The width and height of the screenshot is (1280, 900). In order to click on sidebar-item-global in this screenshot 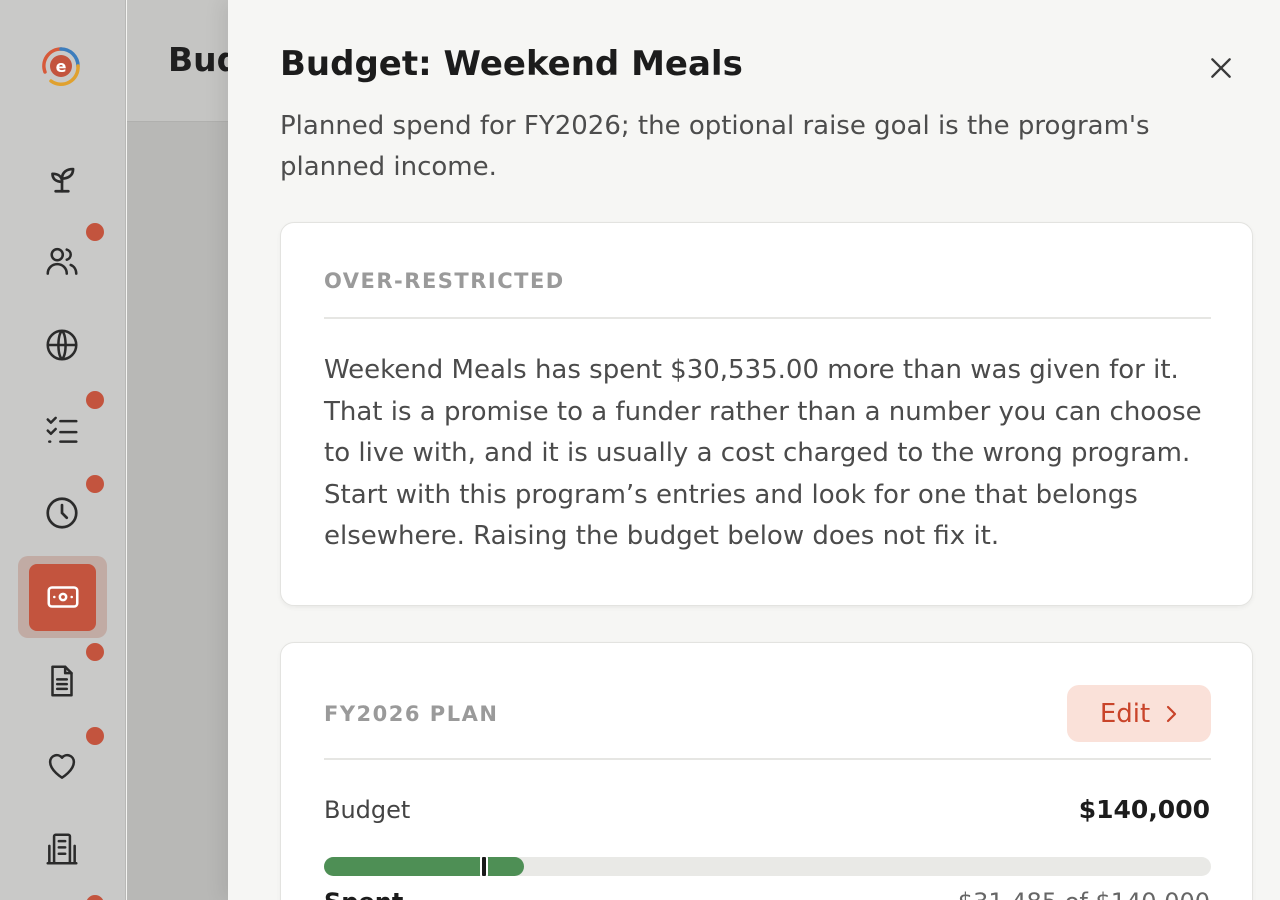, I will do `click(62, 345)`.